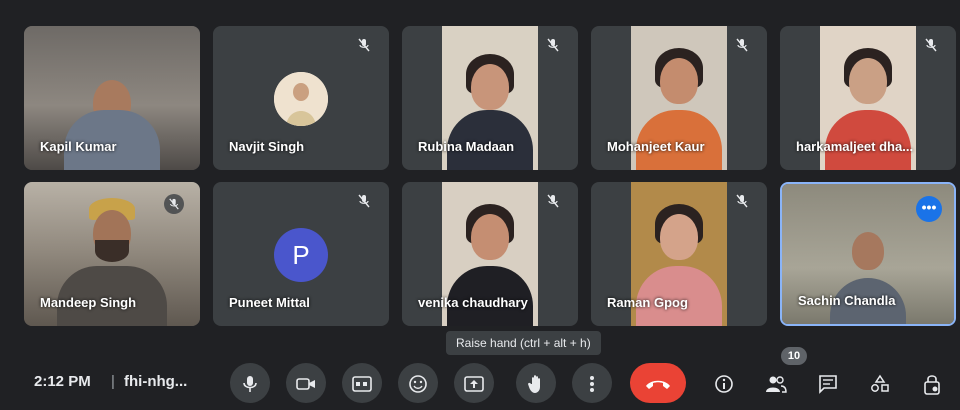 The height and width of the screenshot is (410, 960). Describe the element at coordinates (847, 300) in the screenshot. I see `participant-name: Sachin Chandla` at that location.